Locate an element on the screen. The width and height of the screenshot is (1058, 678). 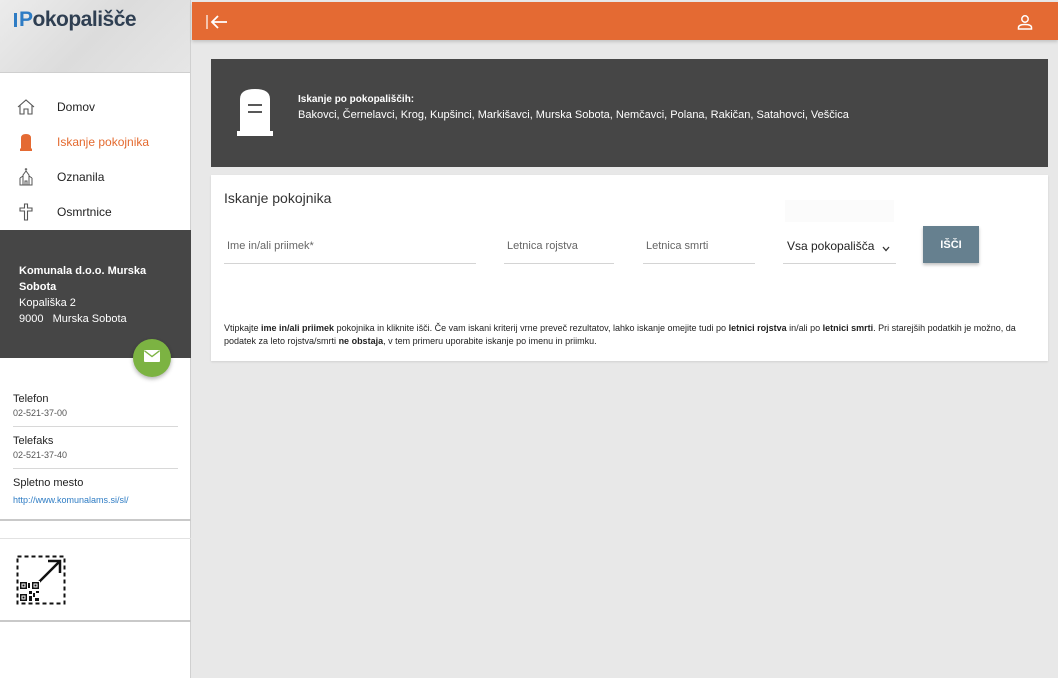
cemetery-select: Vsa pokopališča is located at coordinates (839, 246).